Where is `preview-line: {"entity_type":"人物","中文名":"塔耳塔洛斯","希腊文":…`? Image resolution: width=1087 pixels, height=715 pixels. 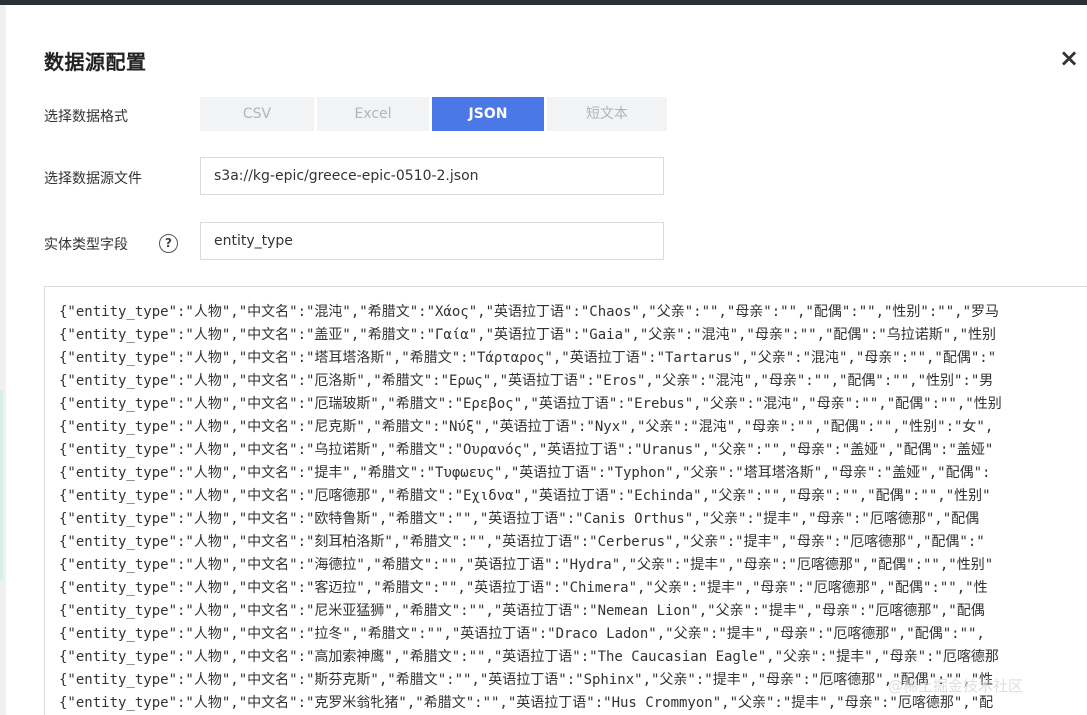 preview-line: {"entity_type":"人物","中文名":"塔耳塔洛斯","希腊文":… is located at coordinates (528, 358).